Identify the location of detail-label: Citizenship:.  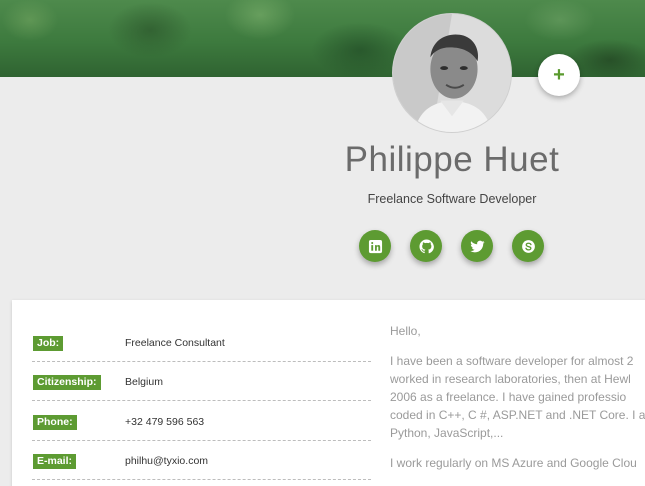
(67, 382).